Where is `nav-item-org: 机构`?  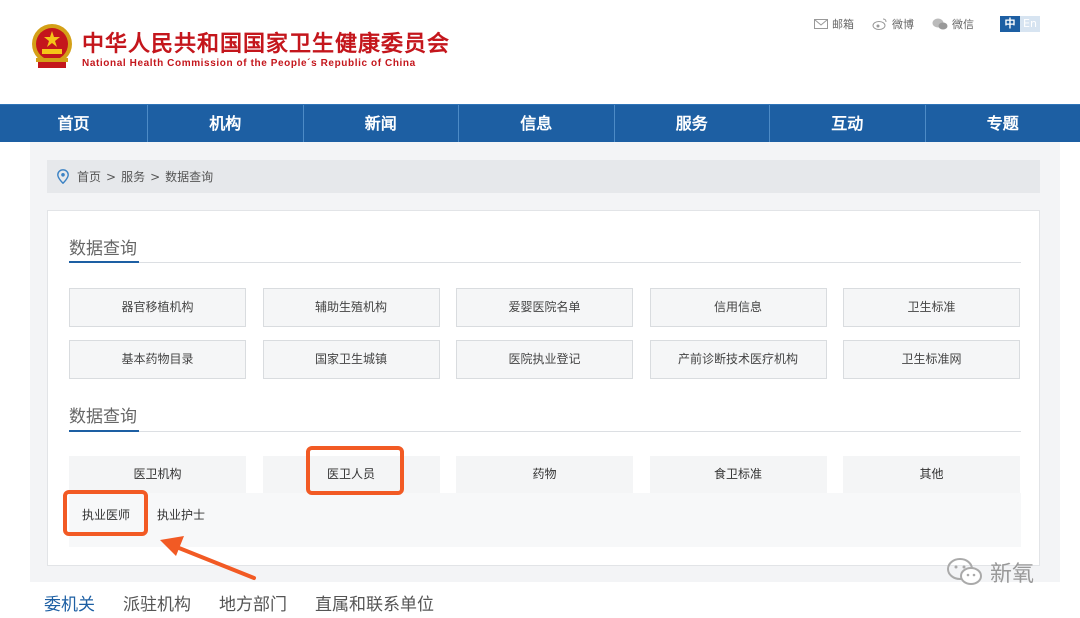 nav-item-org: 机构 is located at coordinates (226, 123).